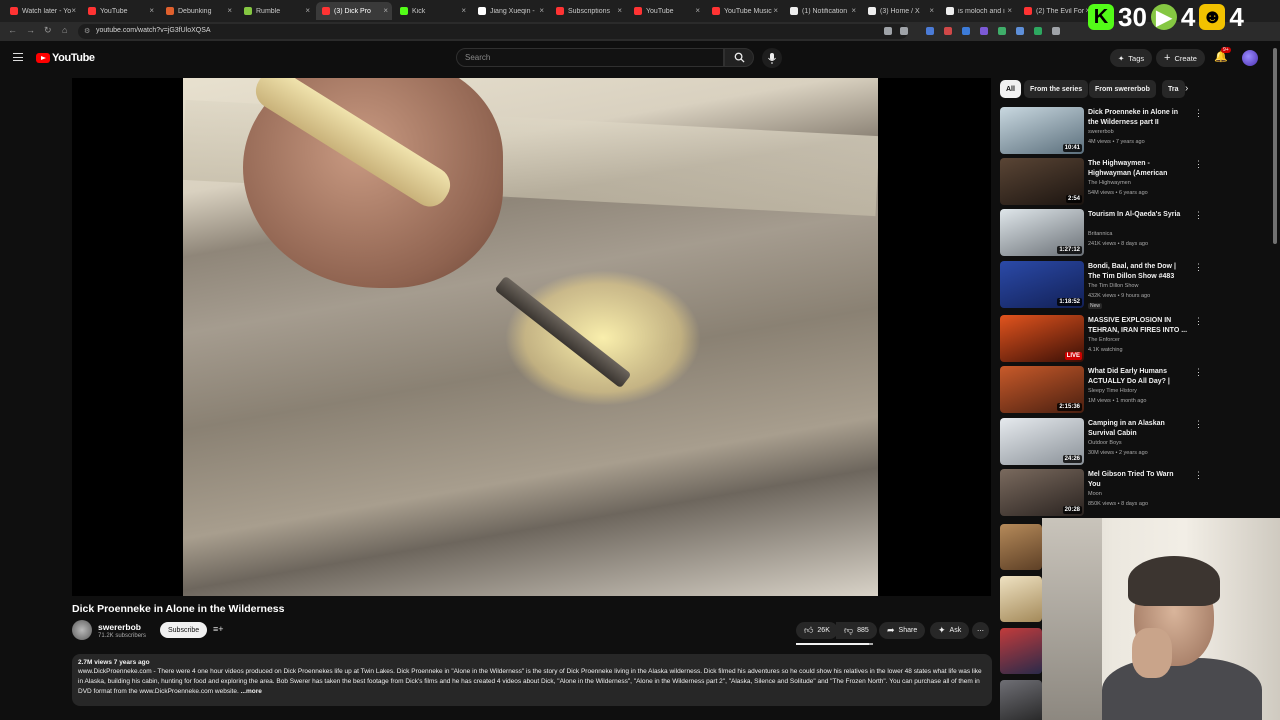  Describe the element at coordinates (980, 630) in the screenshot. I see `more-actions-button: ⋯` at that location.